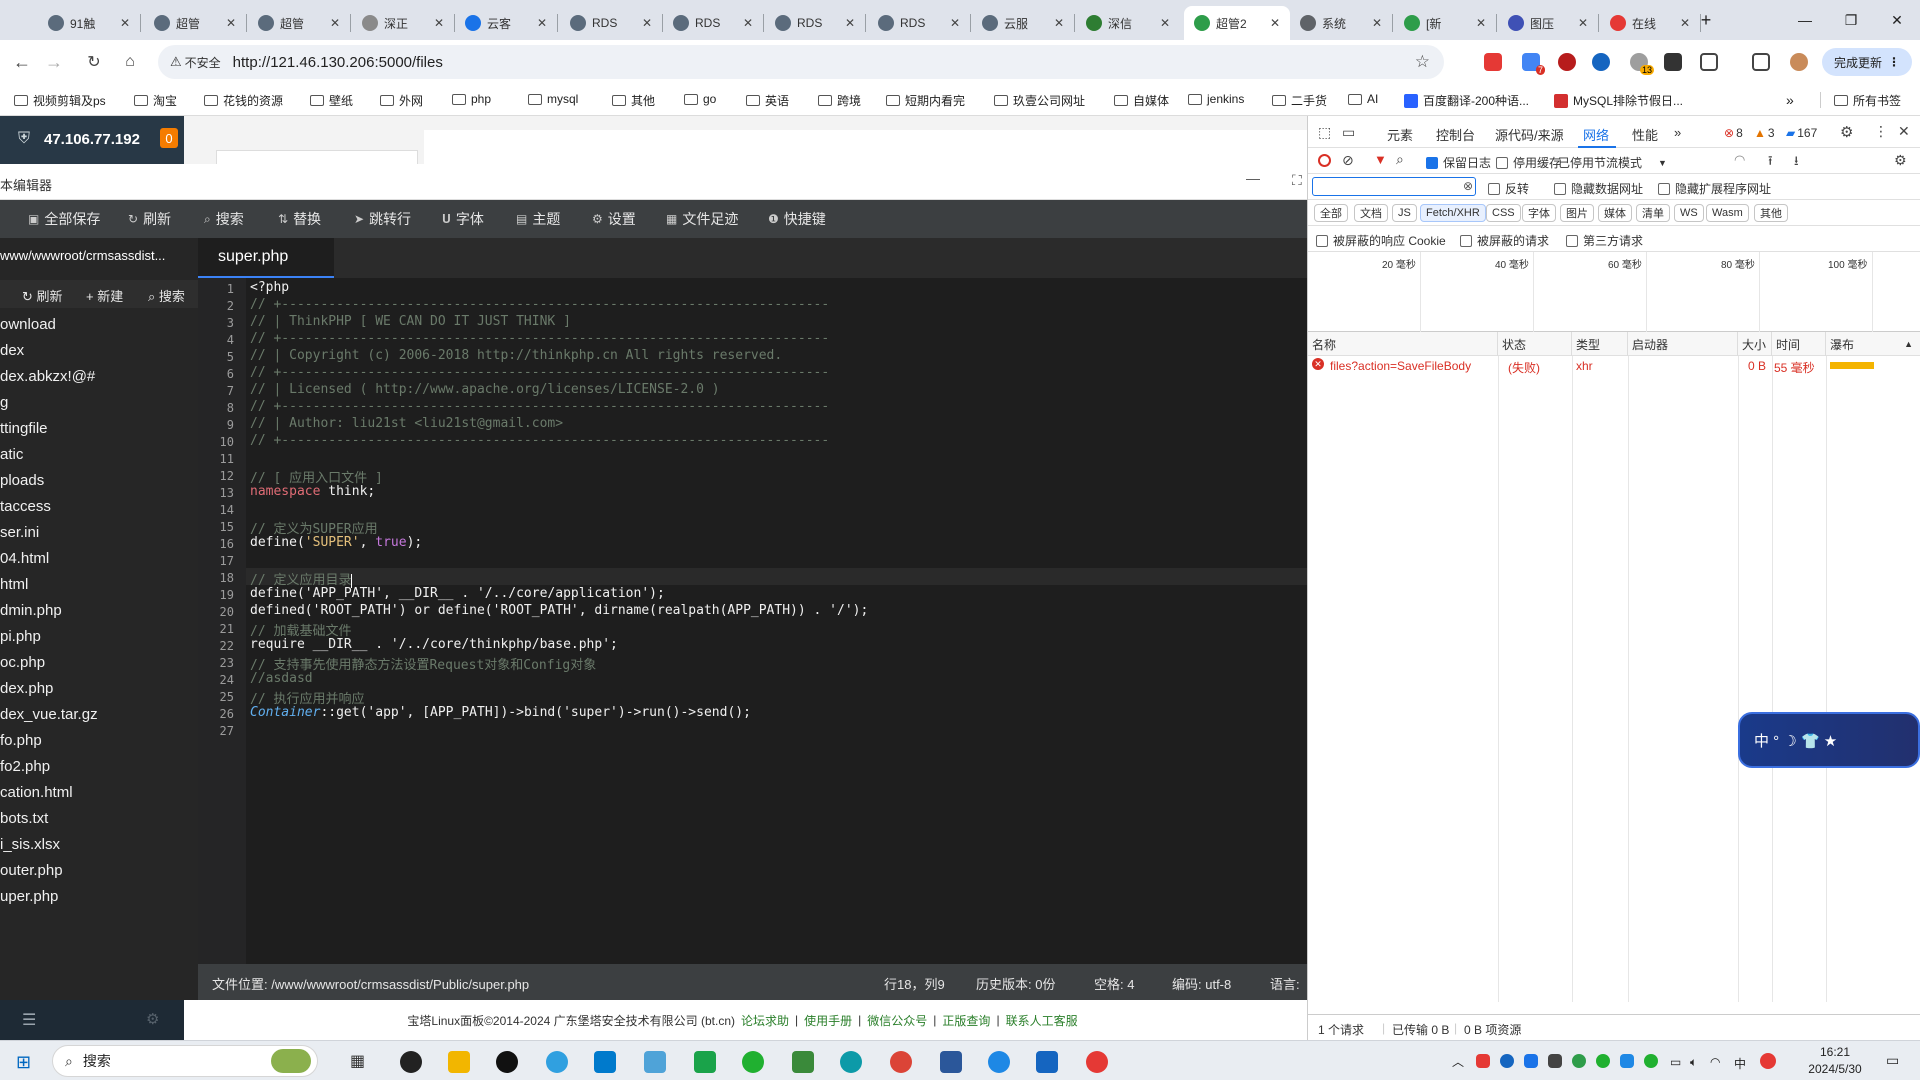  I want to click on tab-super-php: super.php, so click(266, 258).